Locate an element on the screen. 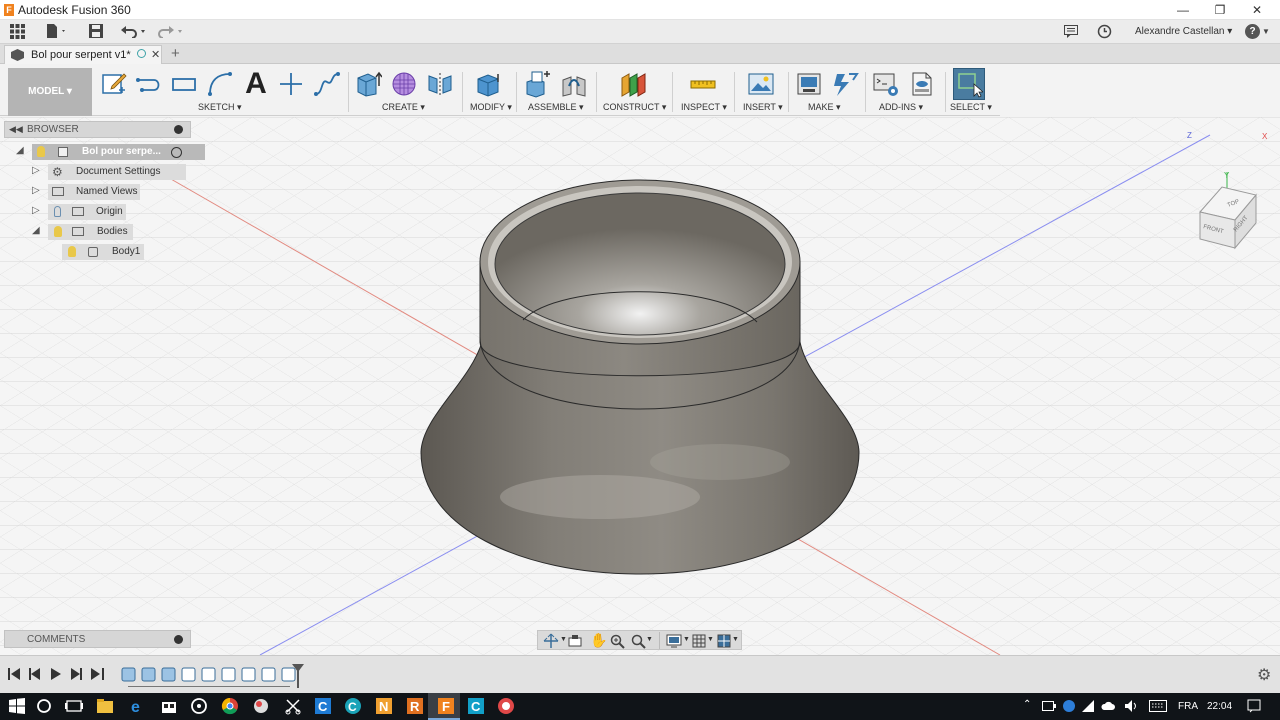 The image size is (1280, 720). grid-icon is located at coordinates (17, 31).